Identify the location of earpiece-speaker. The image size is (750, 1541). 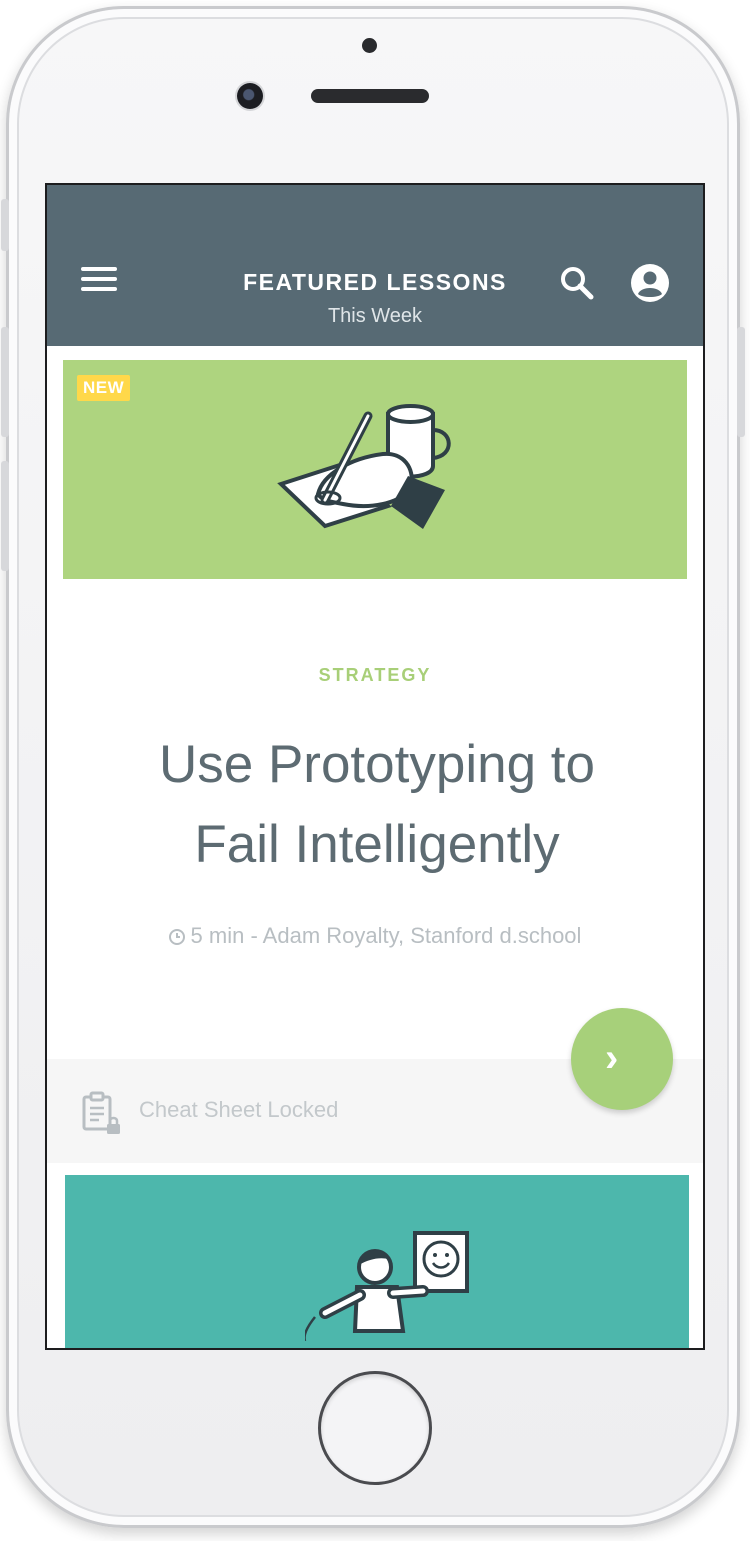
(370, 96).